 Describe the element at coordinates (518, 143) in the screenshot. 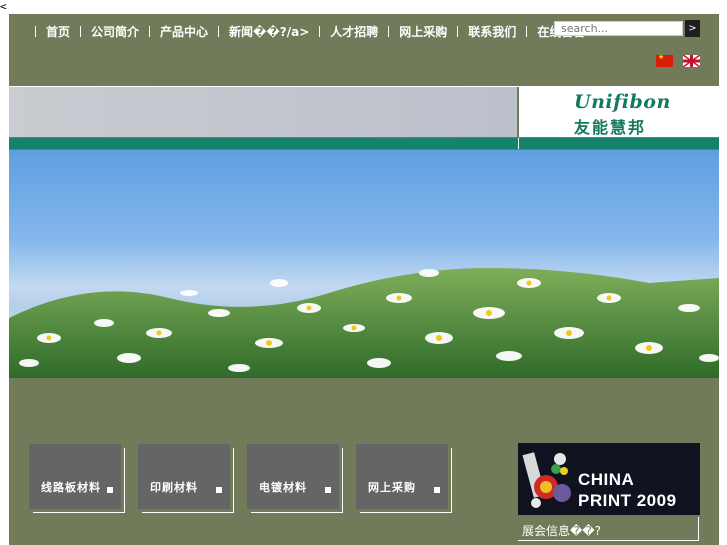

I see `teal-strip-divider` at that location.